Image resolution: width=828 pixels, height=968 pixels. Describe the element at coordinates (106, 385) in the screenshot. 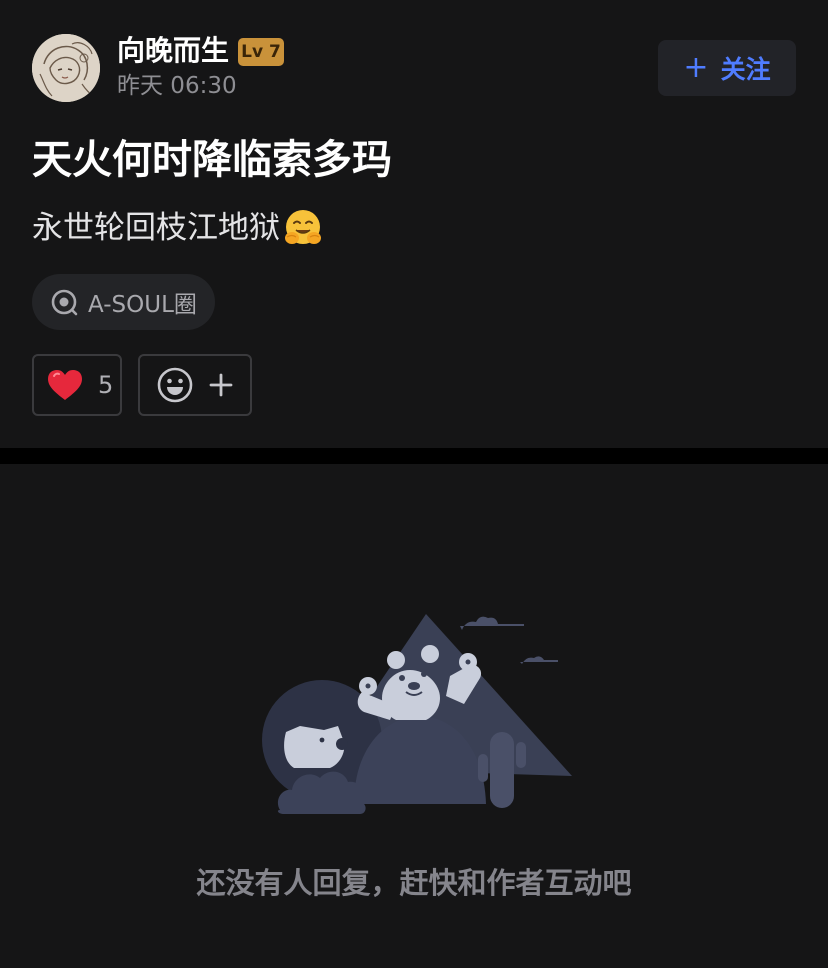

I see `like-count: 5` at that location.